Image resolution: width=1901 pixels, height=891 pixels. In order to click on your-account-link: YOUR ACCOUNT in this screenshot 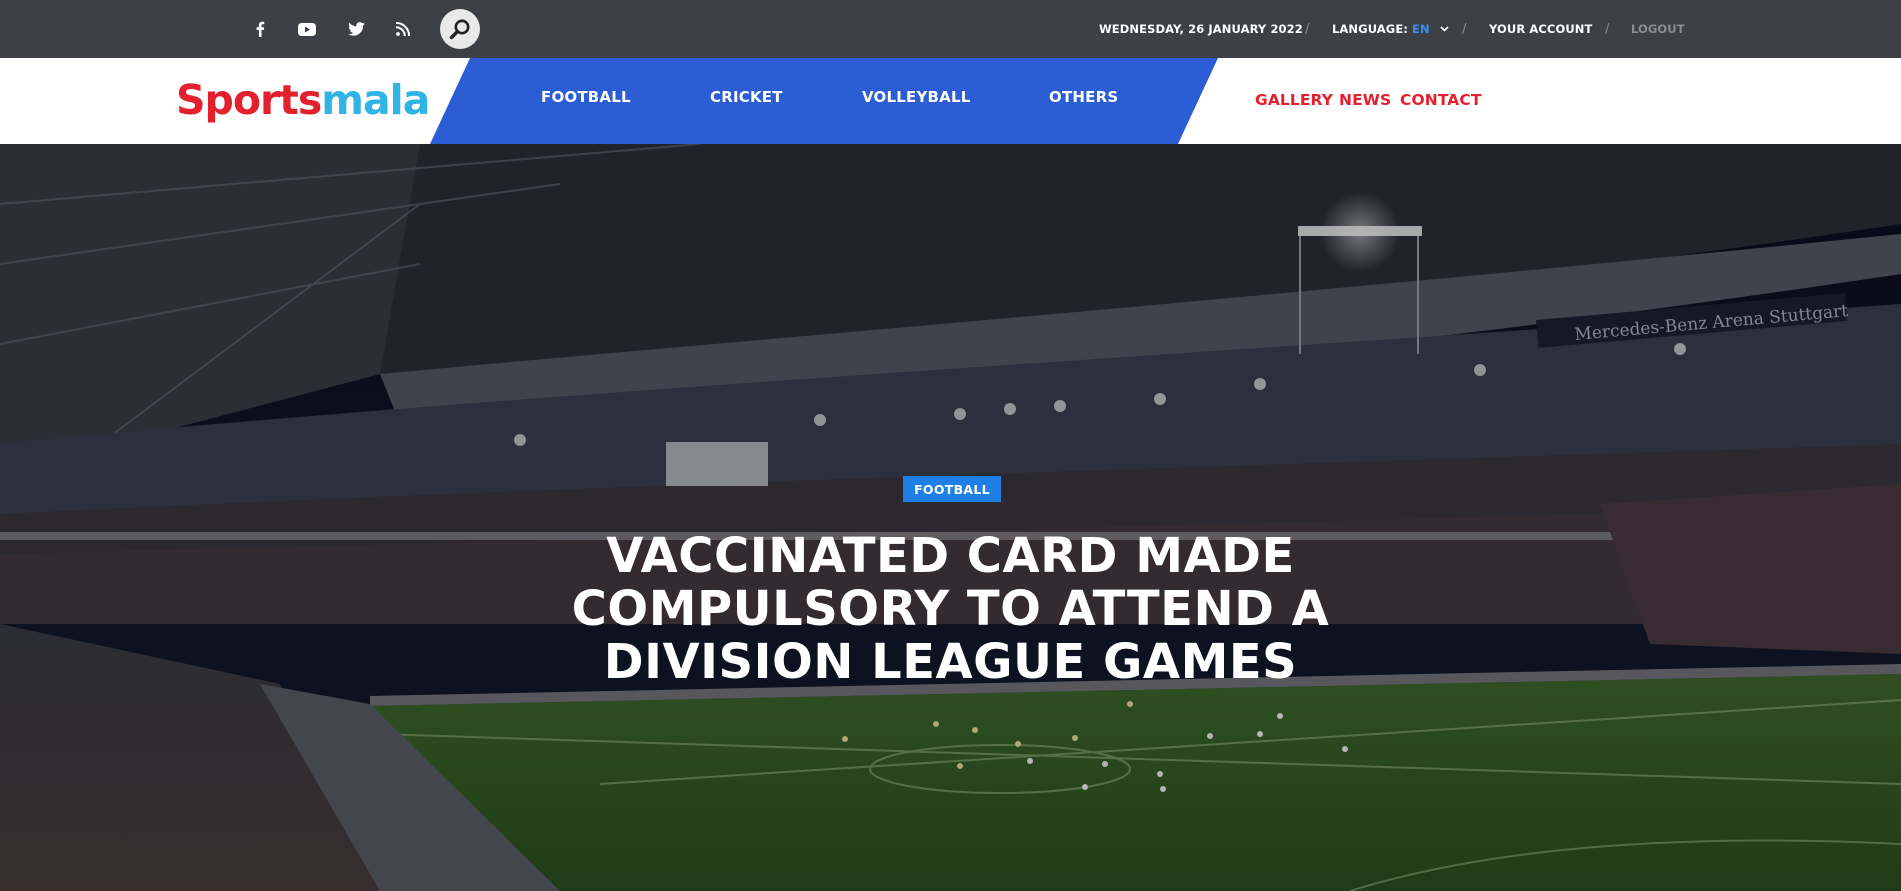, I will do `click(1540, 29)`.